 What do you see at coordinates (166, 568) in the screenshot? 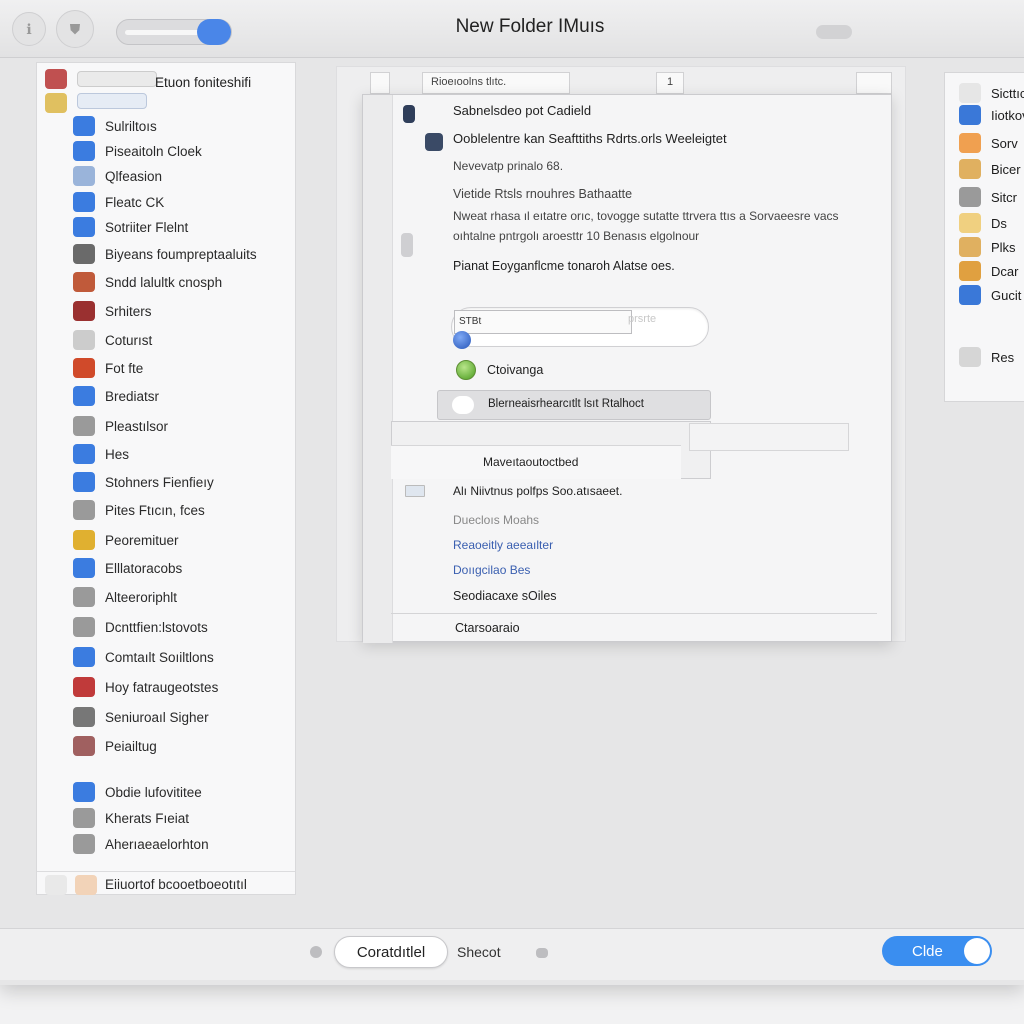
I see `sidebar-item: Elllatoracobs` at bounding box center [166, 568].